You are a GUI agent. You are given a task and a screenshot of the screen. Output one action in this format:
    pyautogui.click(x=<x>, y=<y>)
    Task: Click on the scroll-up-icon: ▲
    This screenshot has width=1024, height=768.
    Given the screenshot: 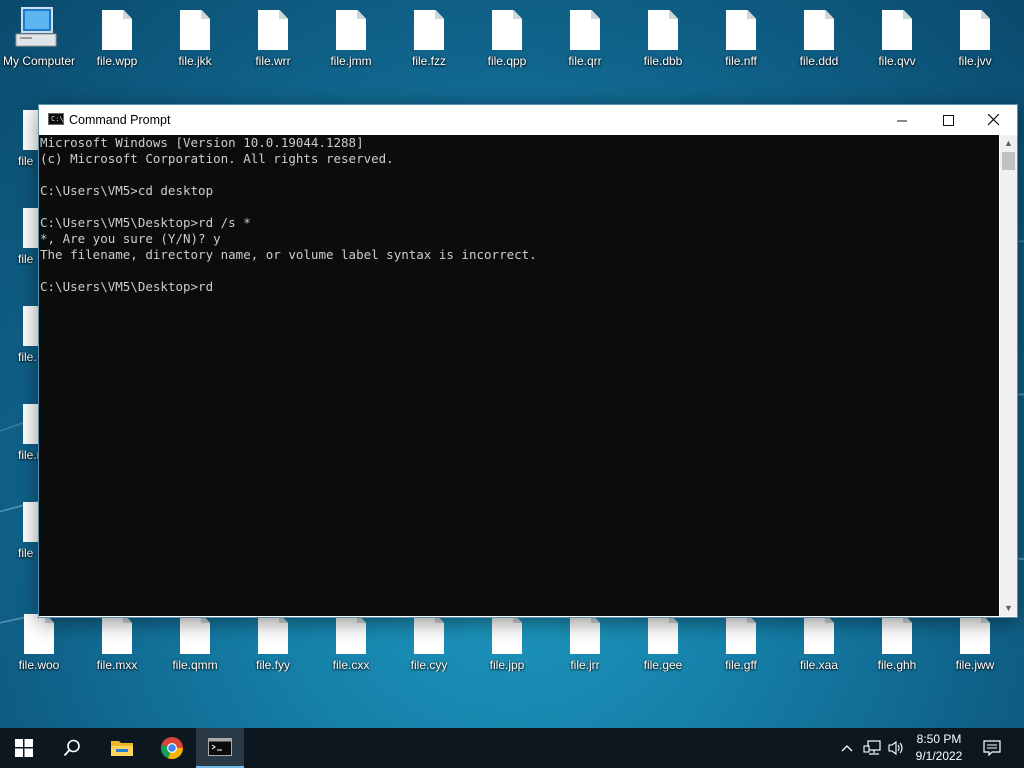 What is the action you would take?
    pyautogui.click(x=1008, y=143)
    